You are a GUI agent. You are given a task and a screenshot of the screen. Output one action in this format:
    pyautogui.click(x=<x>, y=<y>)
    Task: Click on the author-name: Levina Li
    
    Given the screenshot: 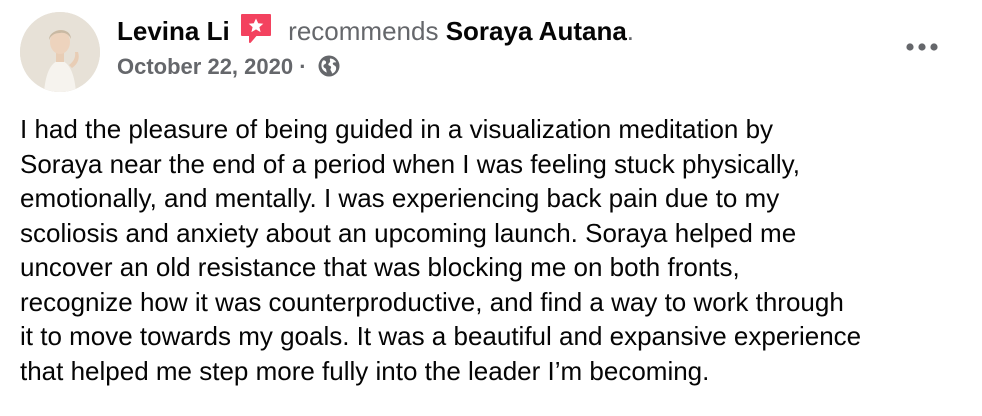 What is the action you would take?
    pyautogui.click(x=173, y=31)
    